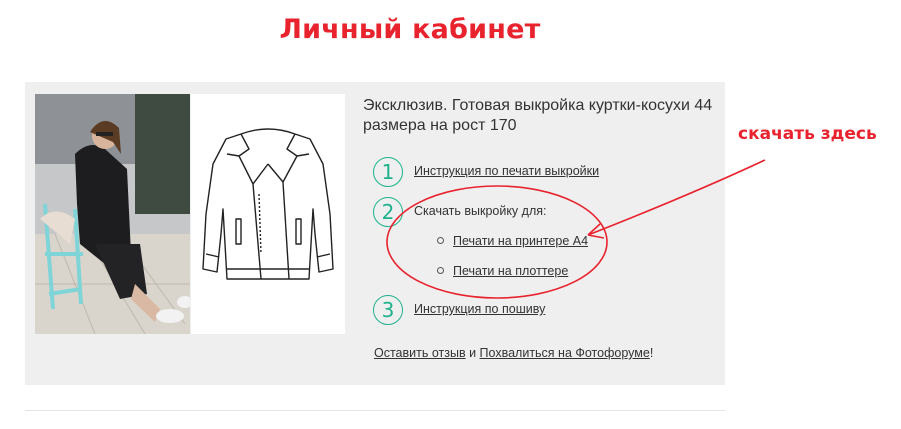 The height and width of the screenshot is (429, 901). What do you see at coordinates (388, 172) in the screenshot?
I see `step-number: 1` at bounding box center [388, 172].